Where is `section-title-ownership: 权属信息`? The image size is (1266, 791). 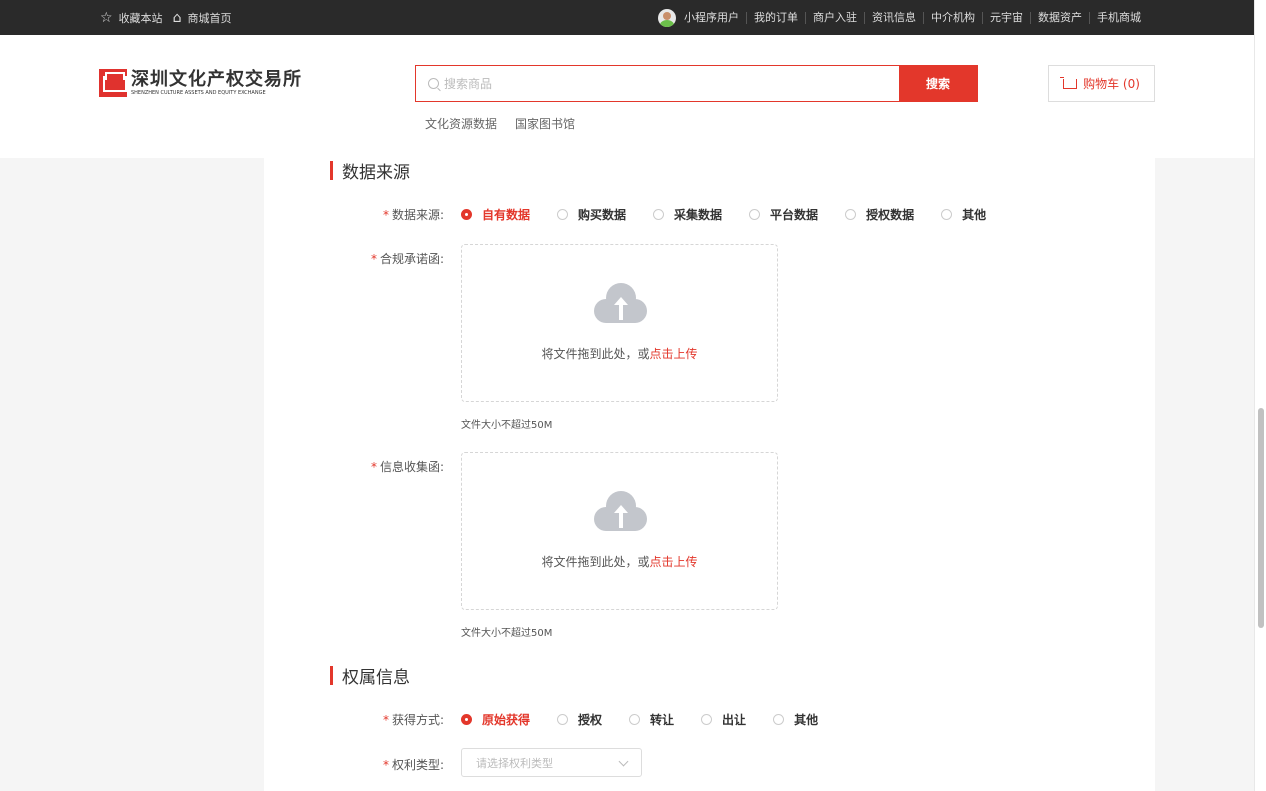
section-title-ownership: 权属信息 is located at coordinates (370, 675).